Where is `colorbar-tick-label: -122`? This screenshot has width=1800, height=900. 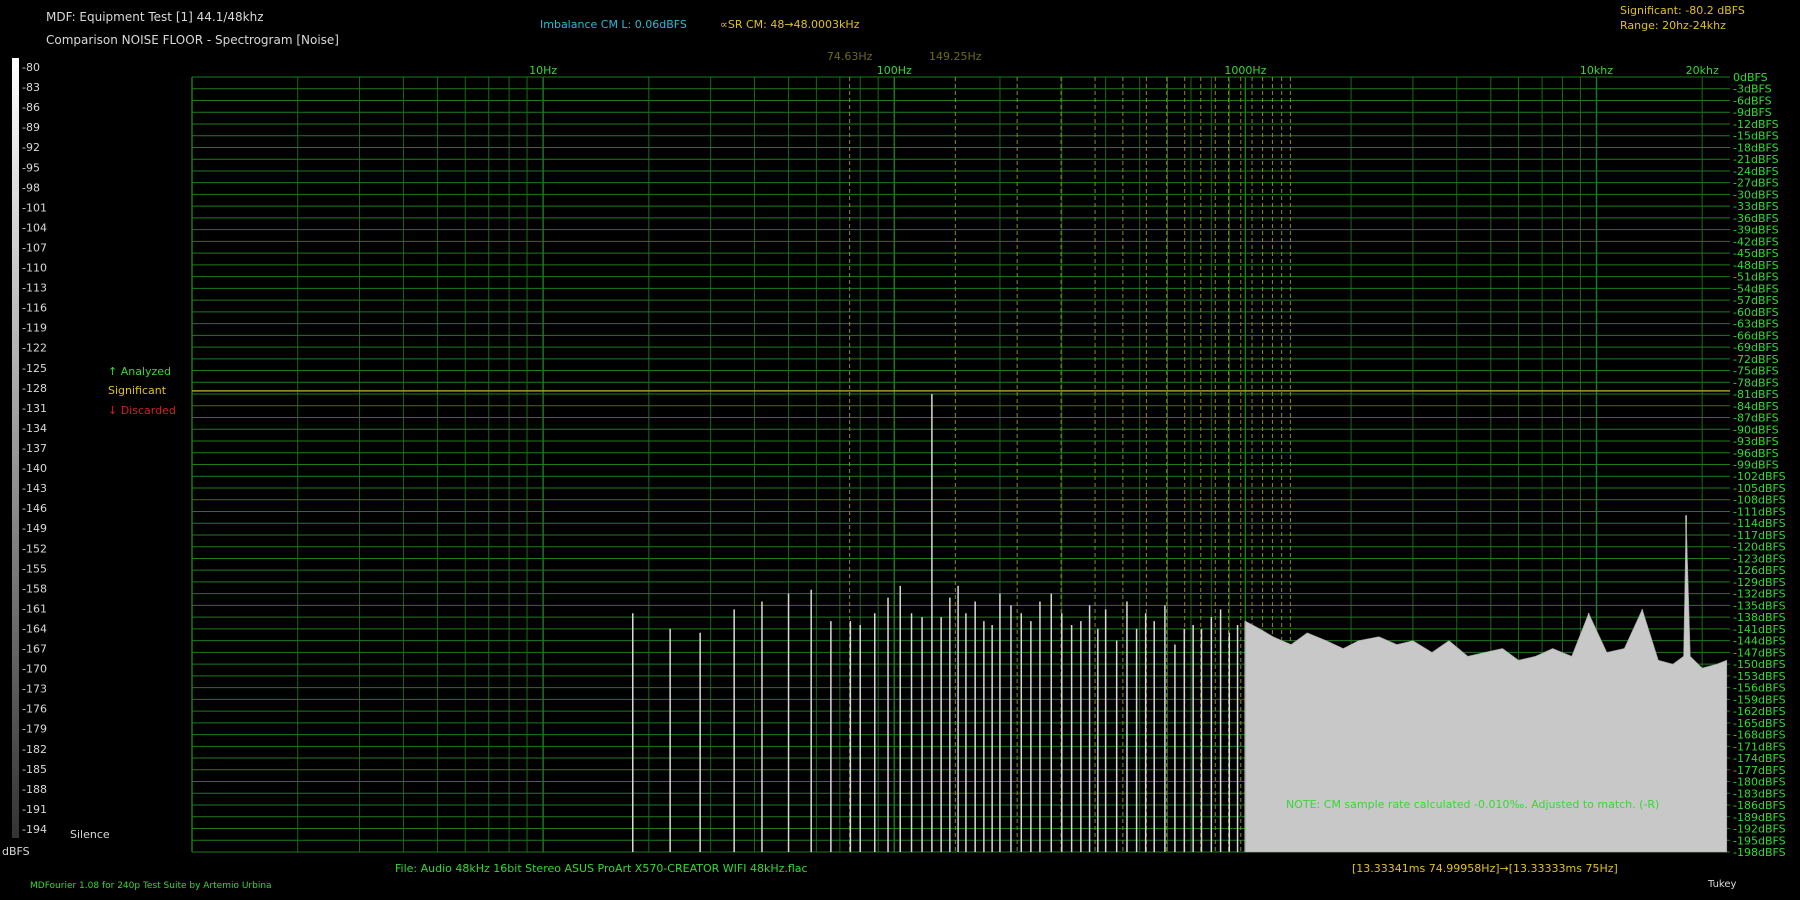
colorbar-tick-label: -122 is located at coordinates (34, 348).